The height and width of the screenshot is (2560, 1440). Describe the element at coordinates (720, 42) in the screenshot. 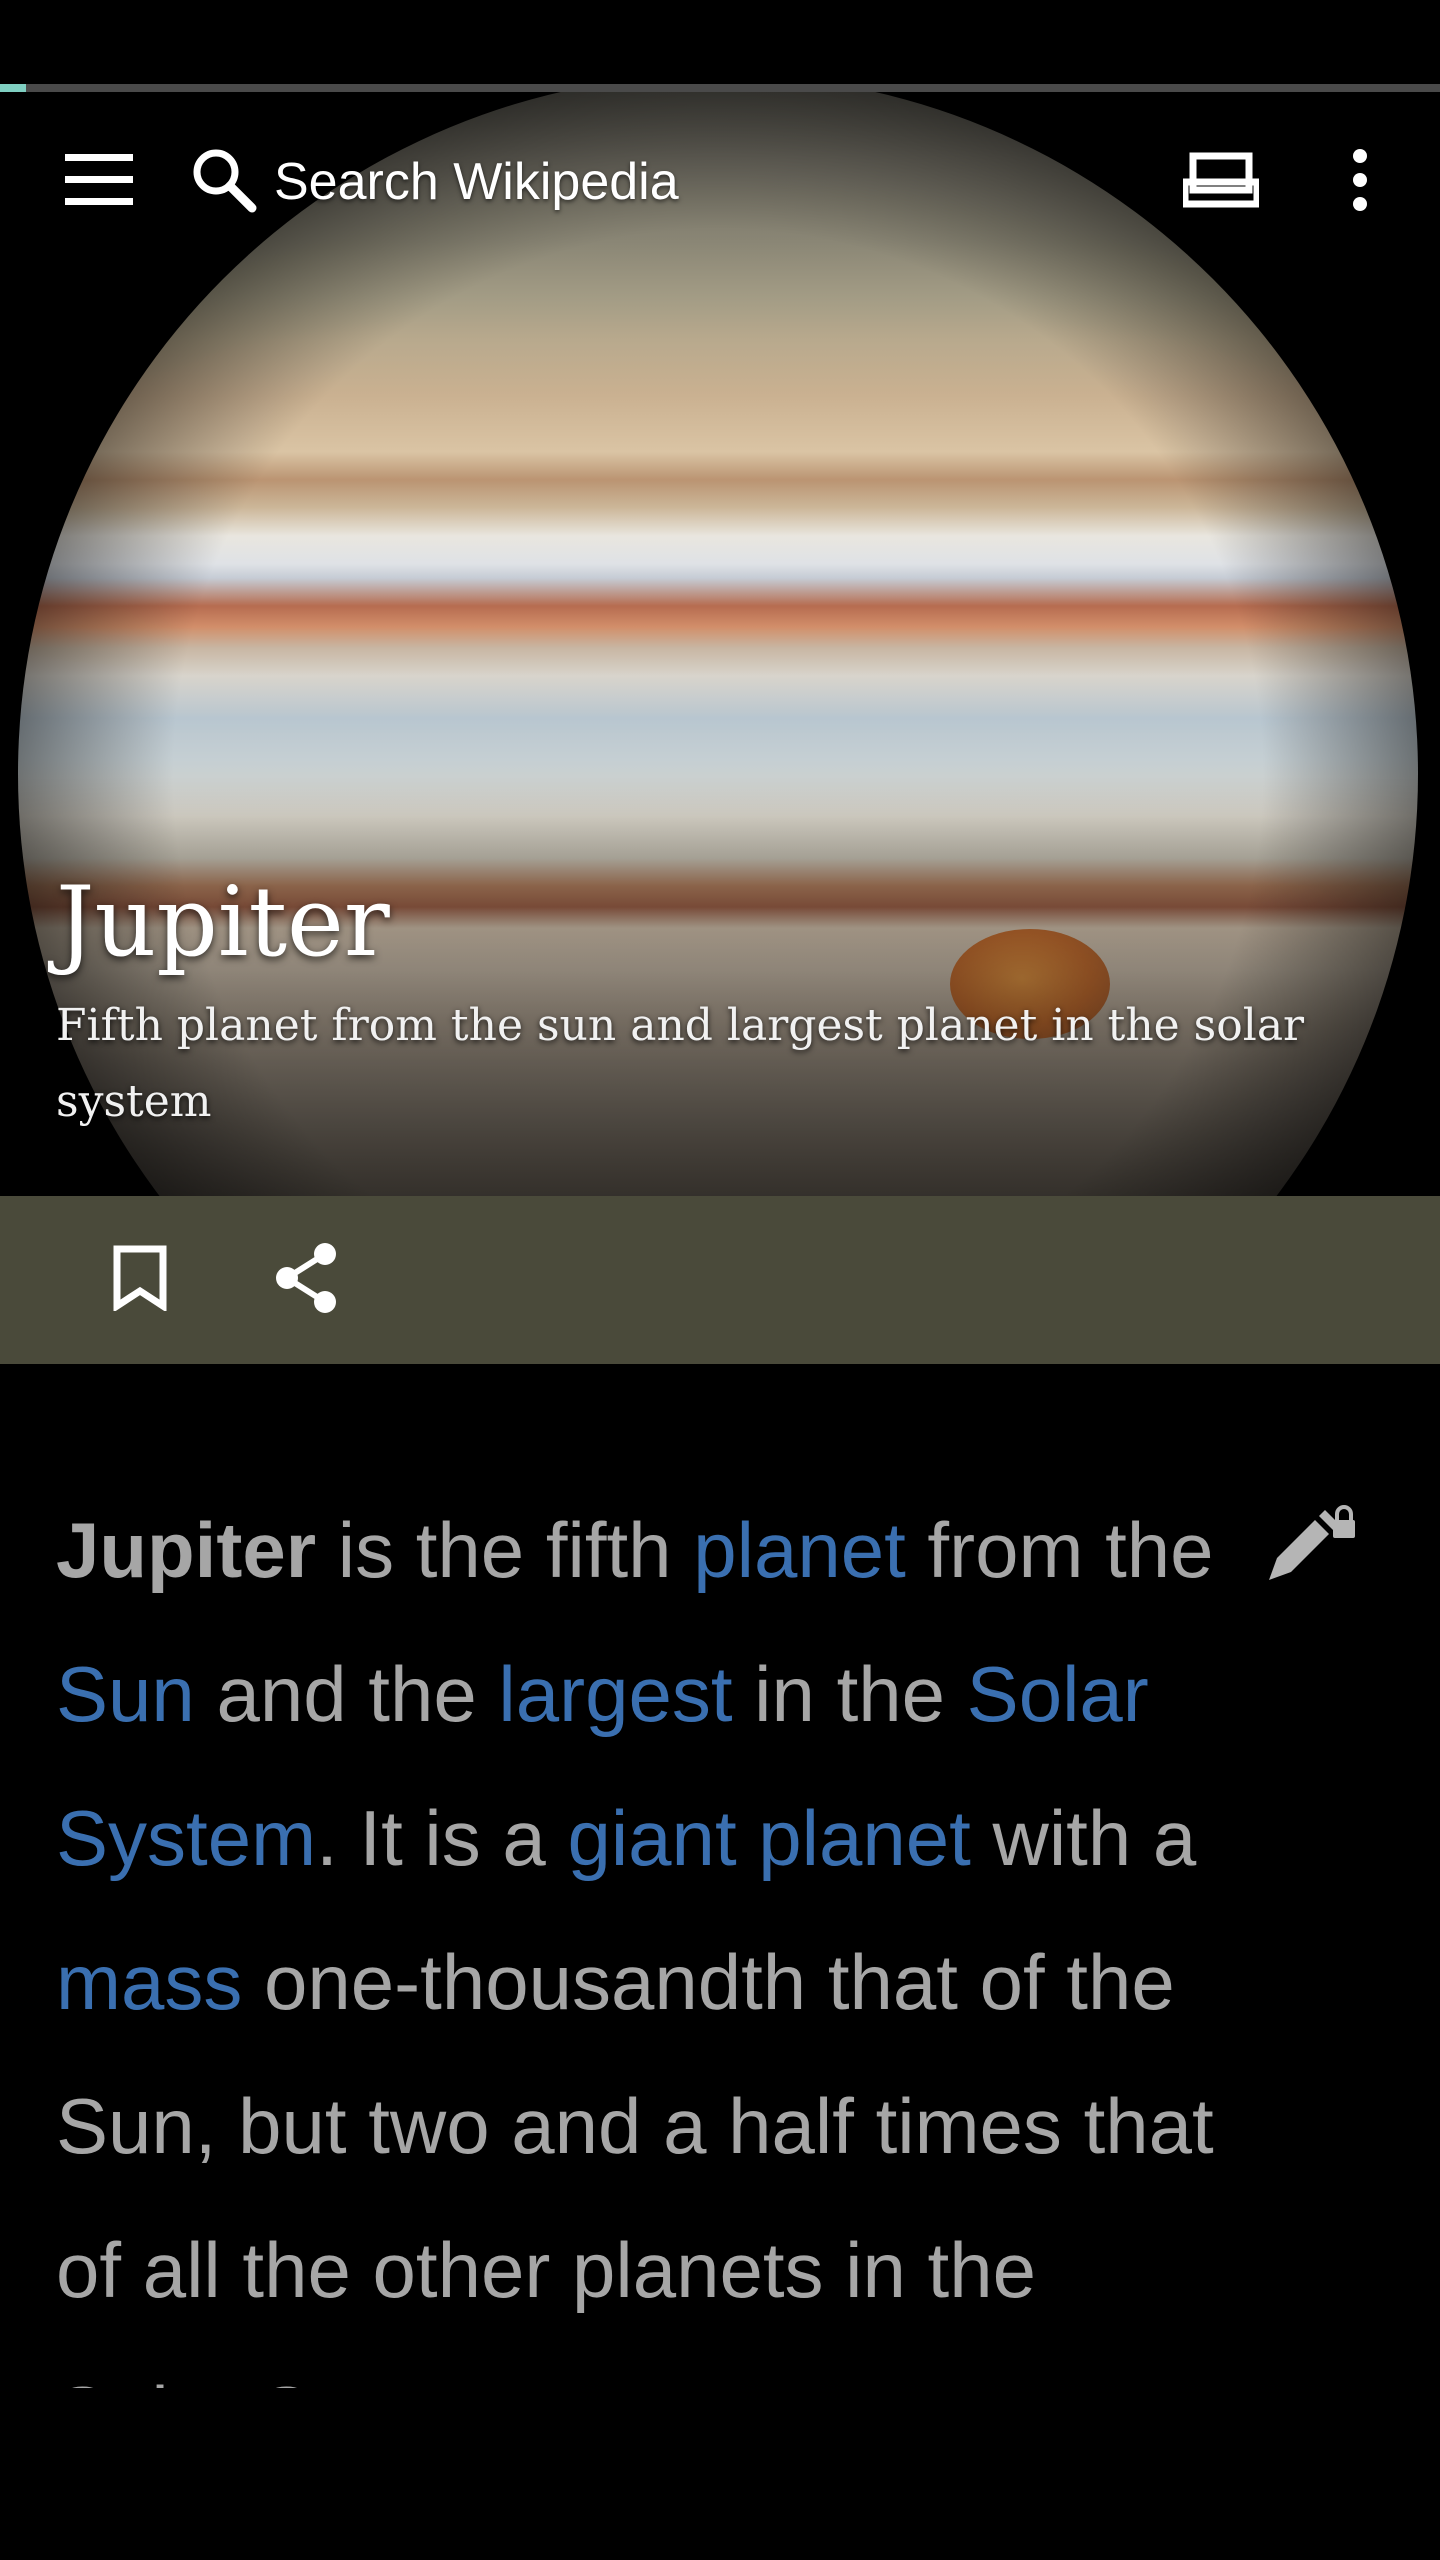

I see `status-bar` at that location.